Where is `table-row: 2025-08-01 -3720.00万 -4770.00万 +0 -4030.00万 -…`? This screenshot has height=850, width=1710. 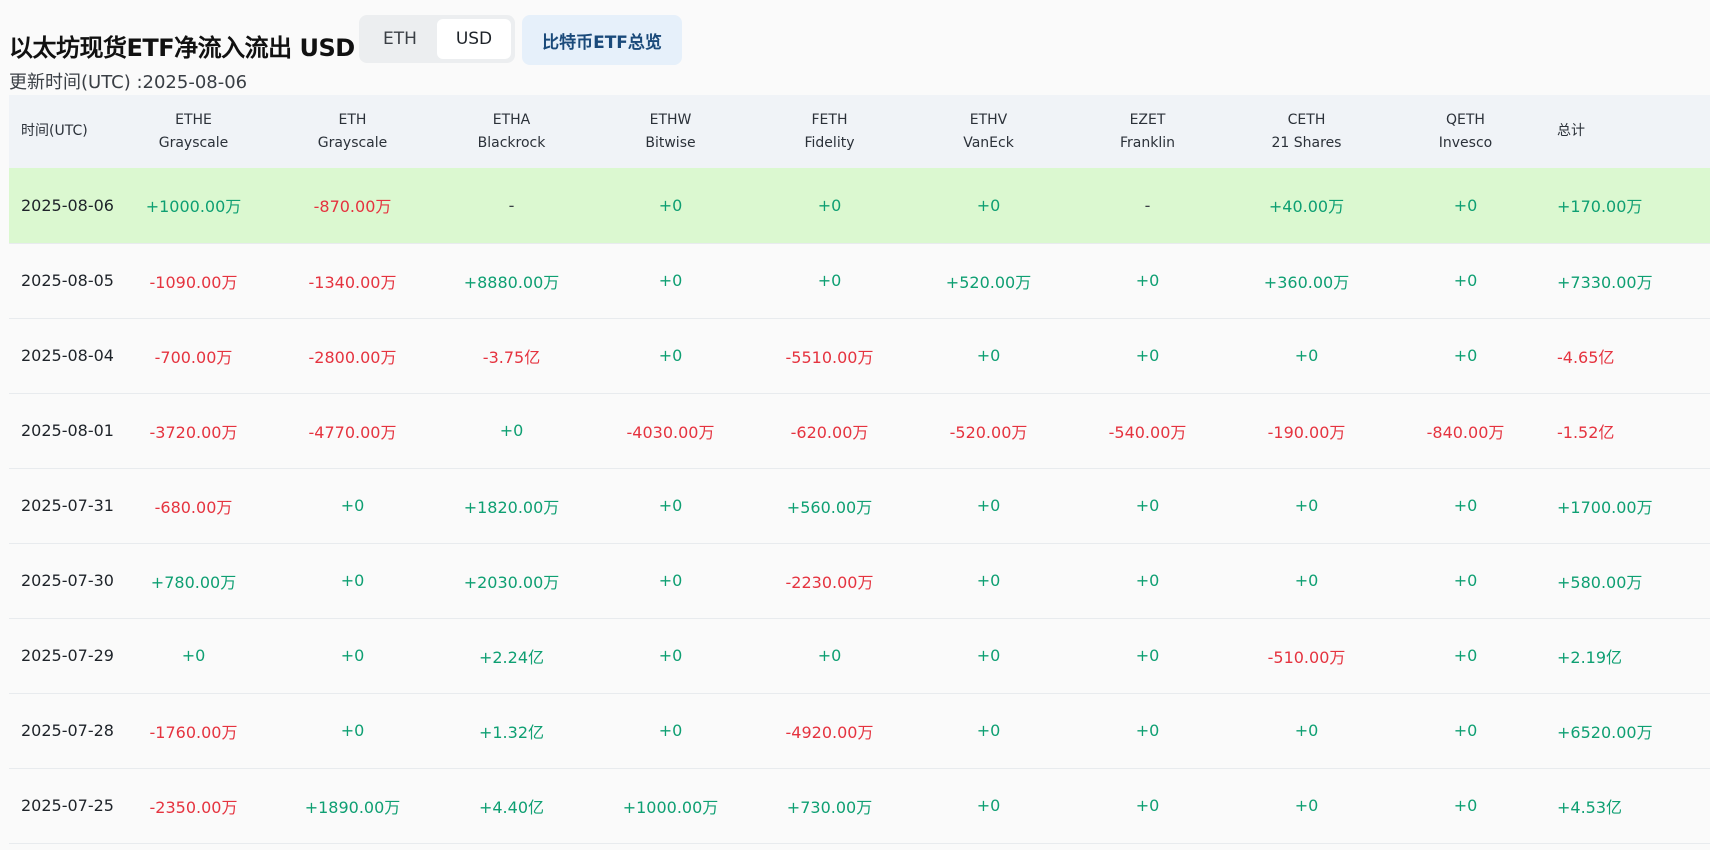
table-row: 2025-08-01 -3720.00万 -4770.00万 +0 -4030.00万 -… is located at coordinates (859, 430).